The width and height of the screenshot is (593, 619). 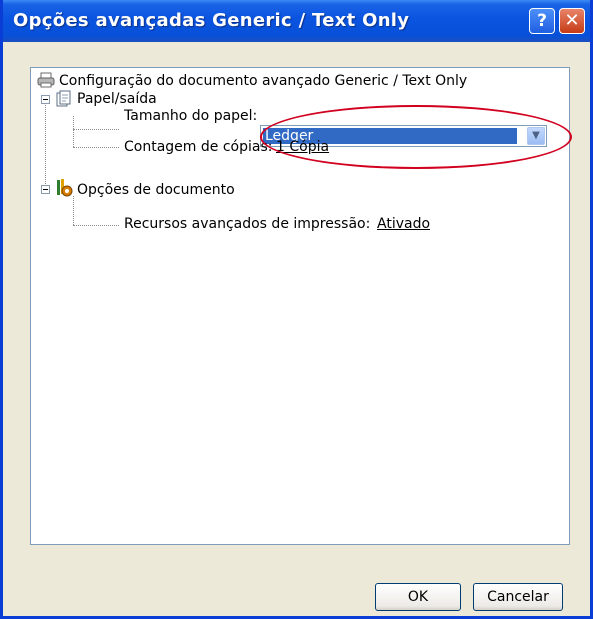 What do you see at coordinates (247, 224) in the screenshot?
I see `advanced-printing-label: Recursos avançados de impressão:` at bounding box center [247, 224].